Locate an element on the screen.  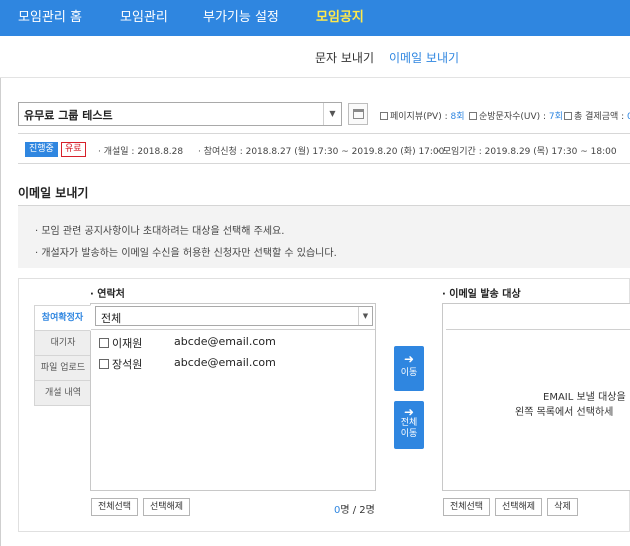
top-navigation: 모임관리 홈 모임관리 부가기능 설정 모임공지 is located at coordinates (315, 18).